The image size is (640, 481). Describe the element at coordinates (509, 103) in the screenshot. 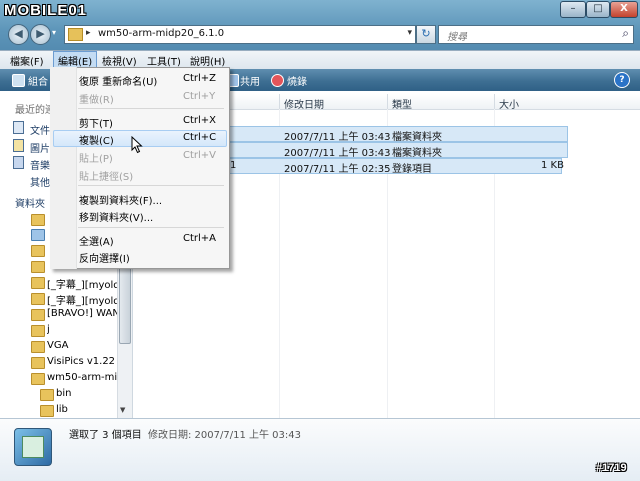

I see `column-size: 大小` at that location.